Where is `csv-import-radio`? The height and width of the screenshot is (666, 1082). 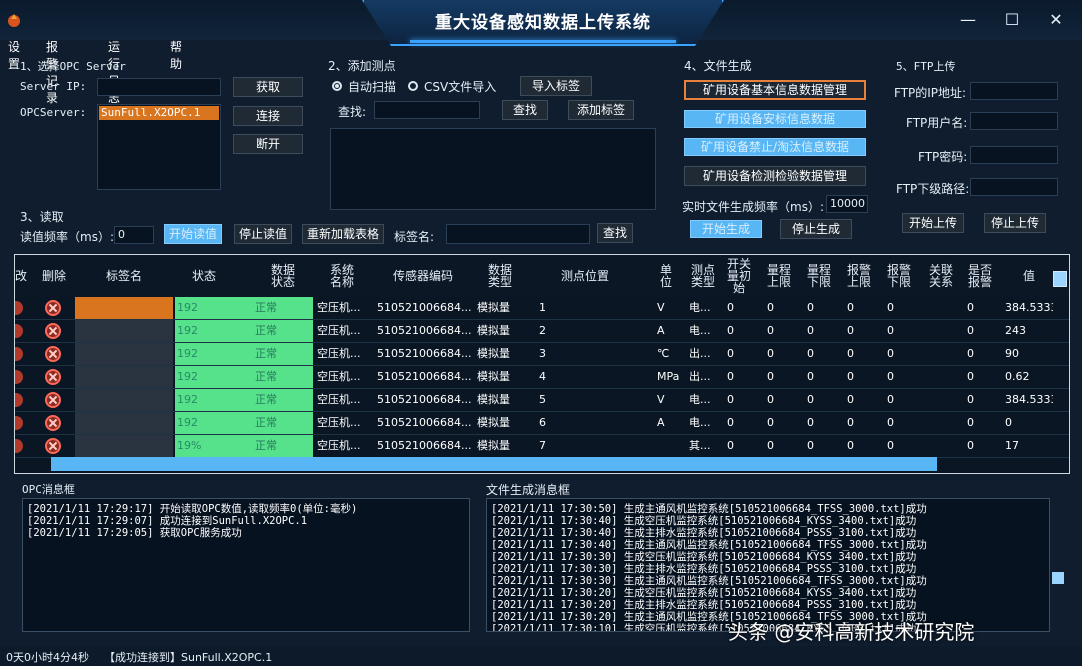 csv-import-radio is located at coordinates (413, 86).